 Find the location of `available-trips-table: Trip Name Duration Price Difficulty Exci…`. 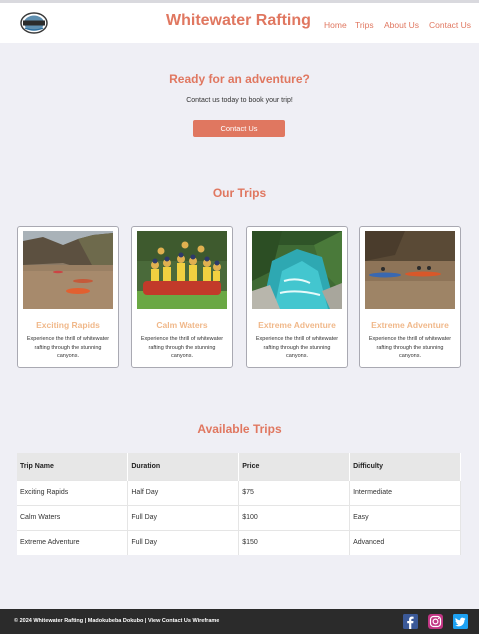

available-trips-table: Trip Name Duration Price Difficulty Exci… is located at coordinates (239, 504).